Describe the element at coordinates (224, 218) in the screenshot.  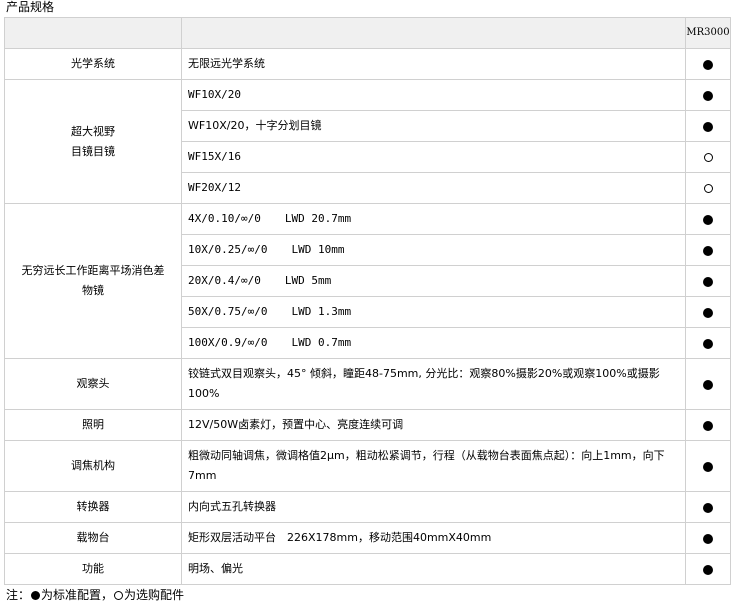
I see `objective-spec: 4X/0.10/∞/0` at that location.